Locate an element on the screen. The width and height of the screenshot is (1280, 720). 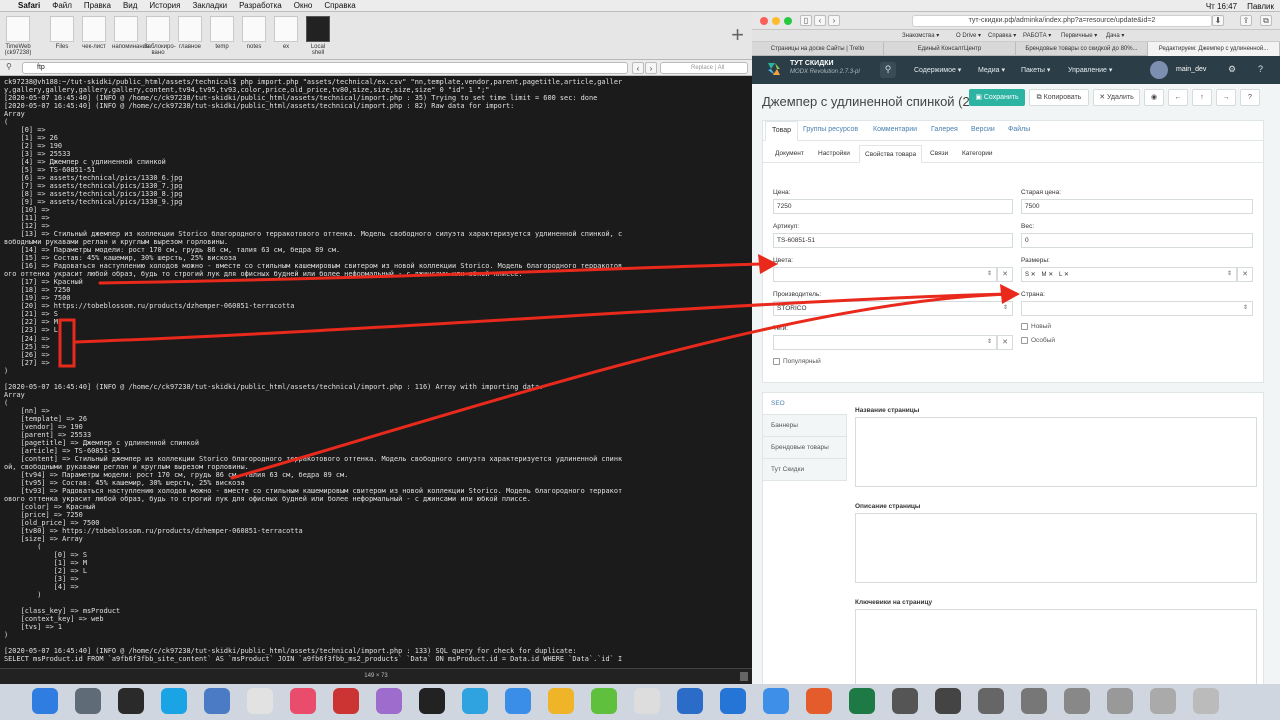
clear-color-button: ✕ is located at coordinates (1005, 274).